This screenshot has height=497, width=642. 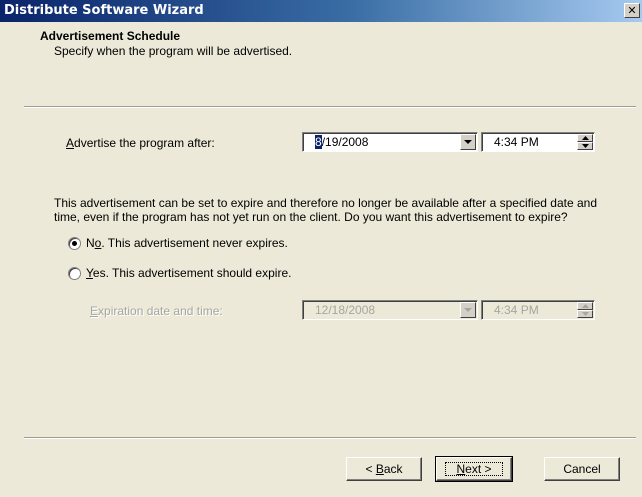 I want to click on time-spinner, so click(x=585, y=142).